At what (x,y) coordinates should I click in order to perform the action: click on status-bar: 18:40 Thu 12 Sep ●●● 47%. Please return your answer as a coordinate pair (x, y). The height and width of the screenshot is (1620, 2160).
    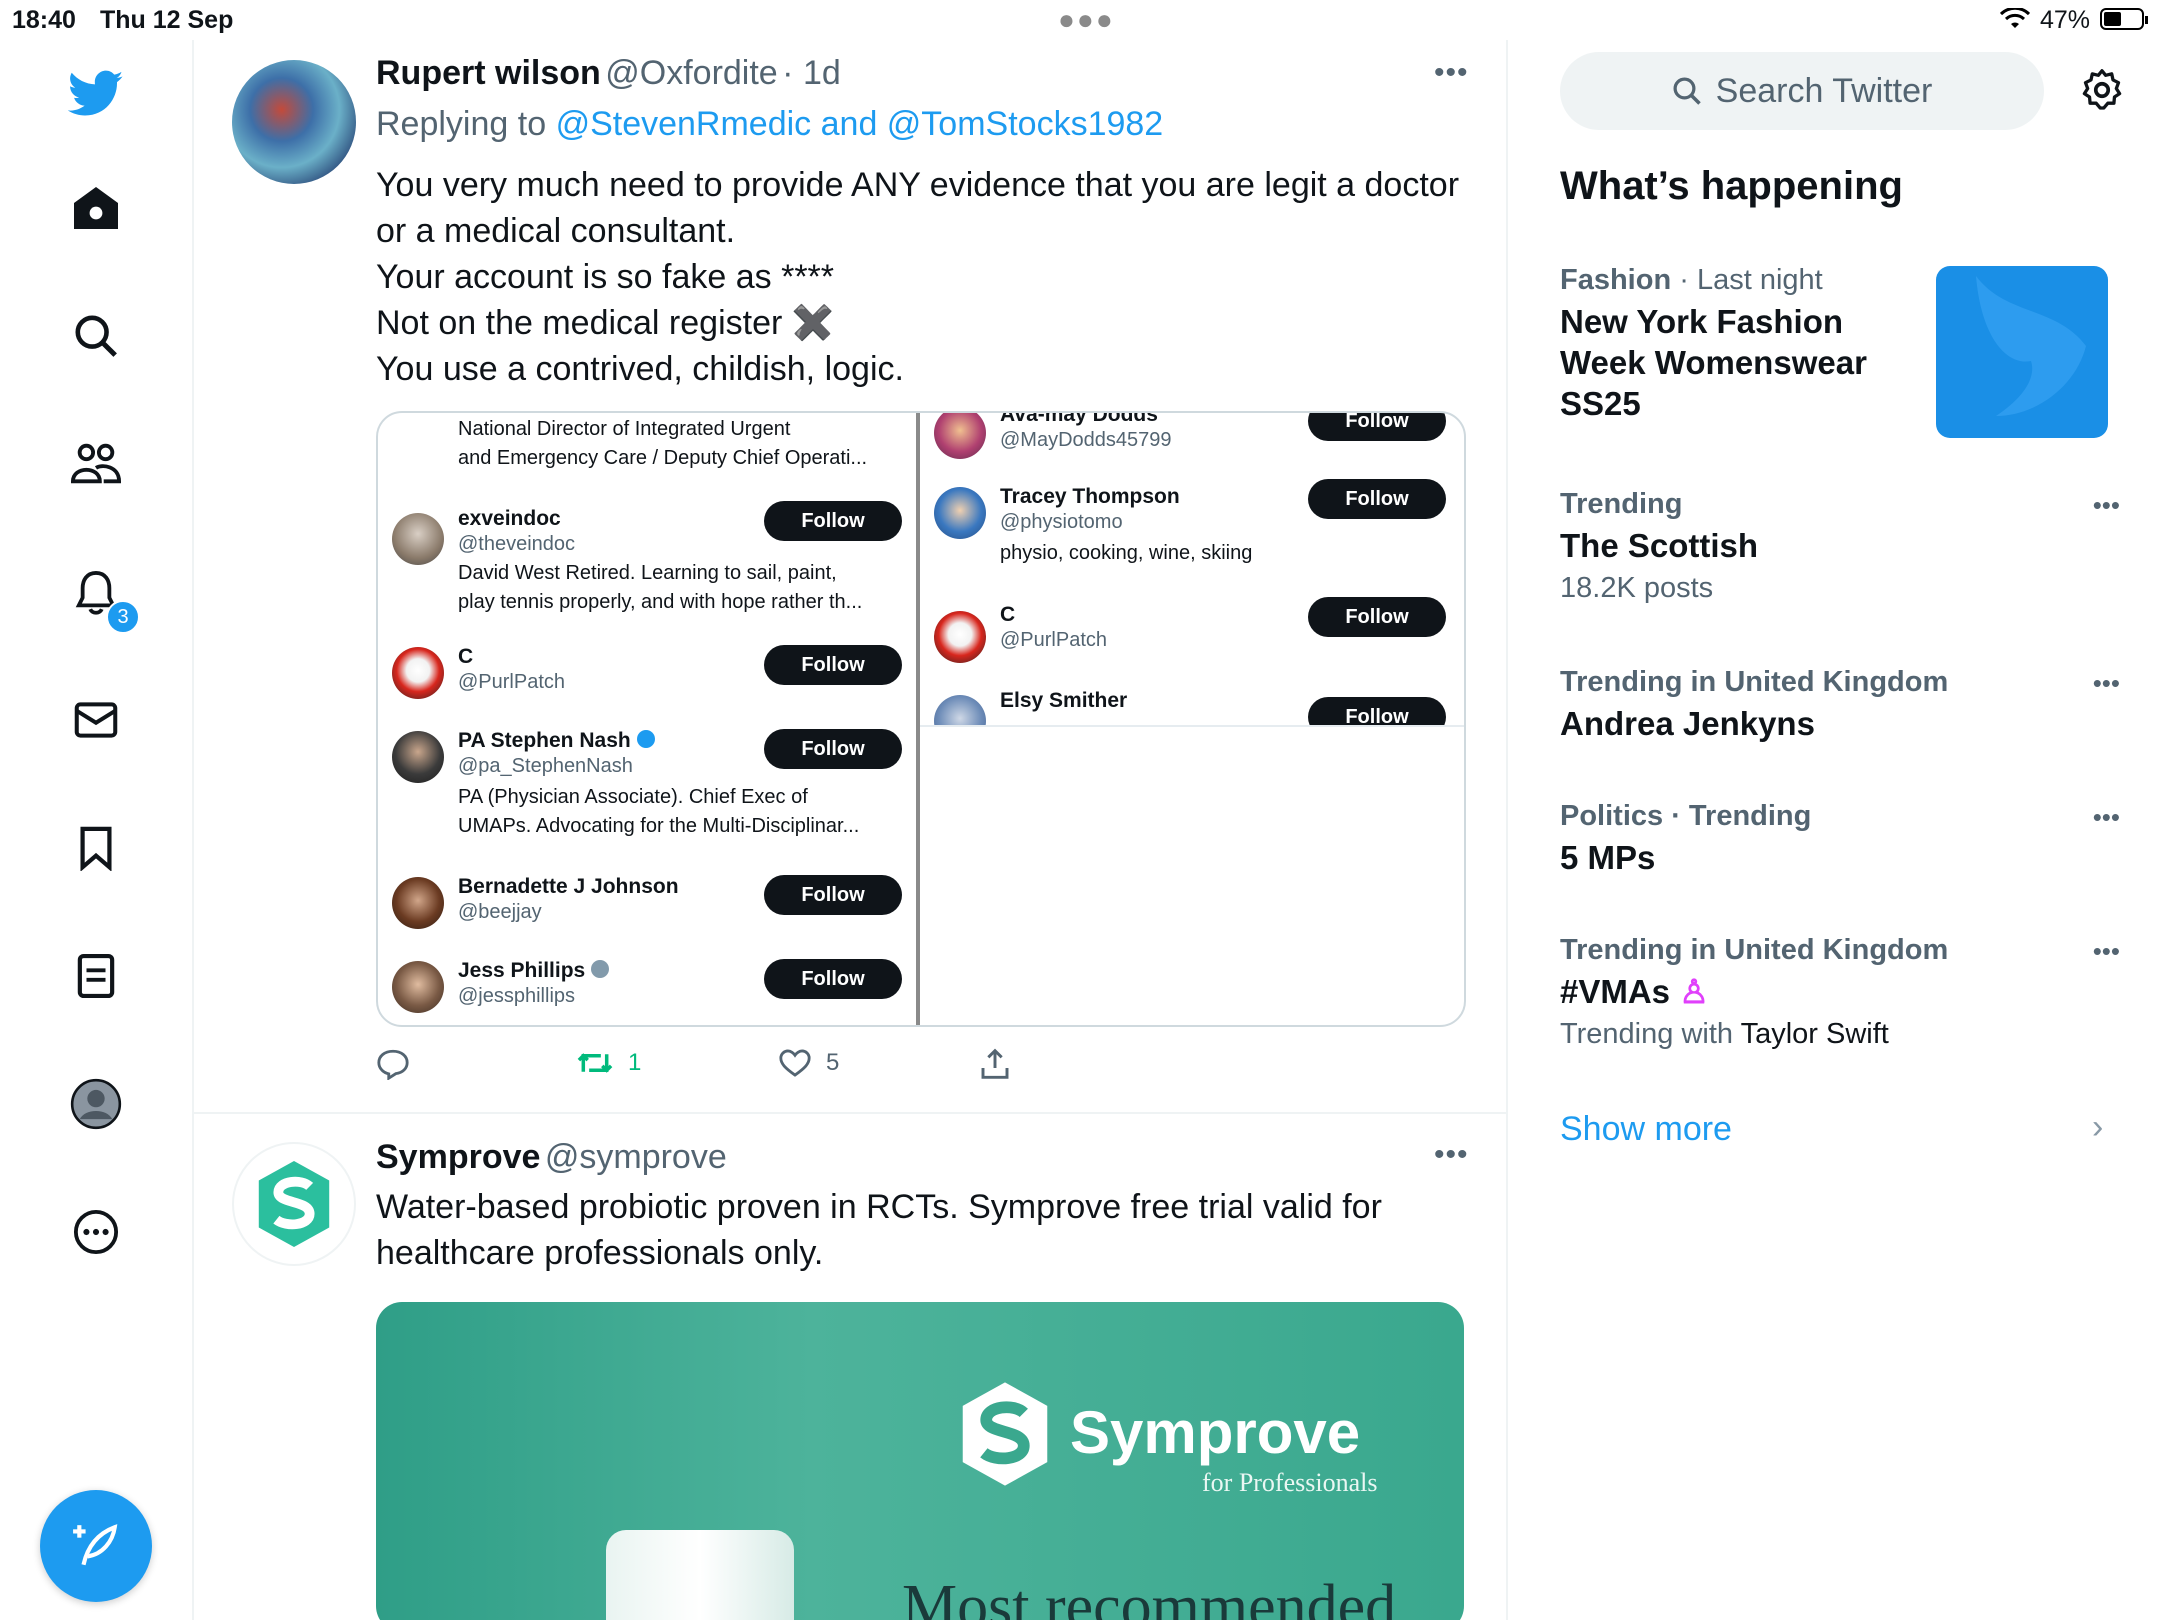
    Looking at the image, I should click on (1080, 20).